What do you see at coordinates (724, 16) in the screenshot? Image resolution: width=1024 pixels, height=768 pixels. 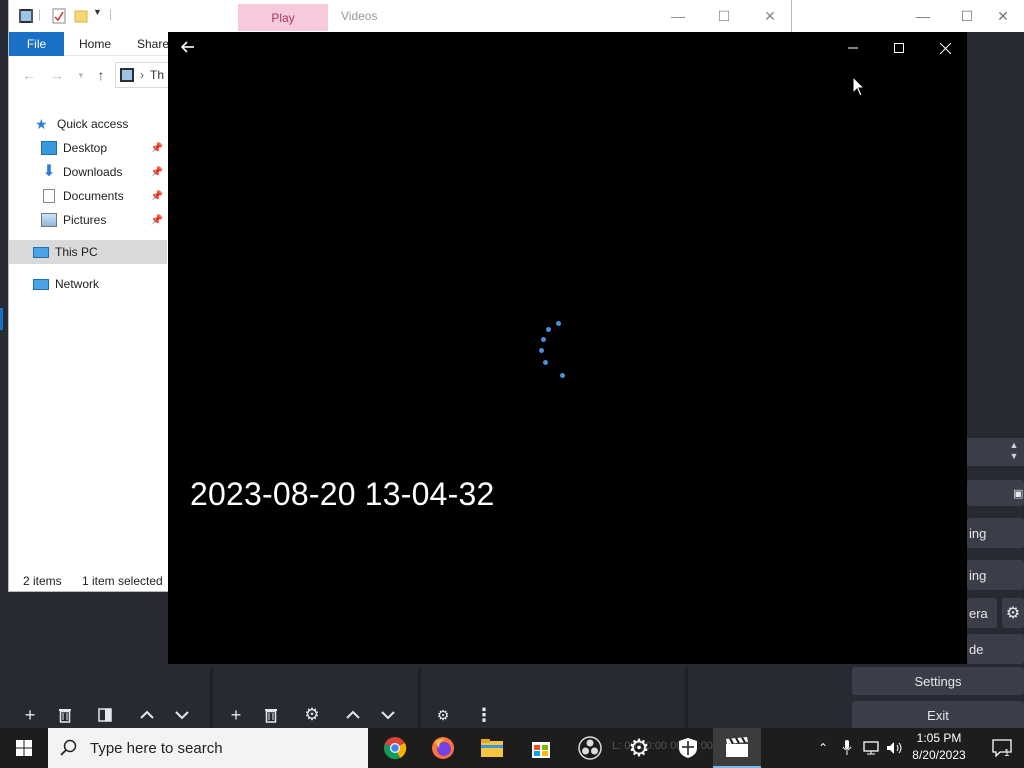 I see `explorer-maximize-button: ☐` at bounding box center [724, 16].